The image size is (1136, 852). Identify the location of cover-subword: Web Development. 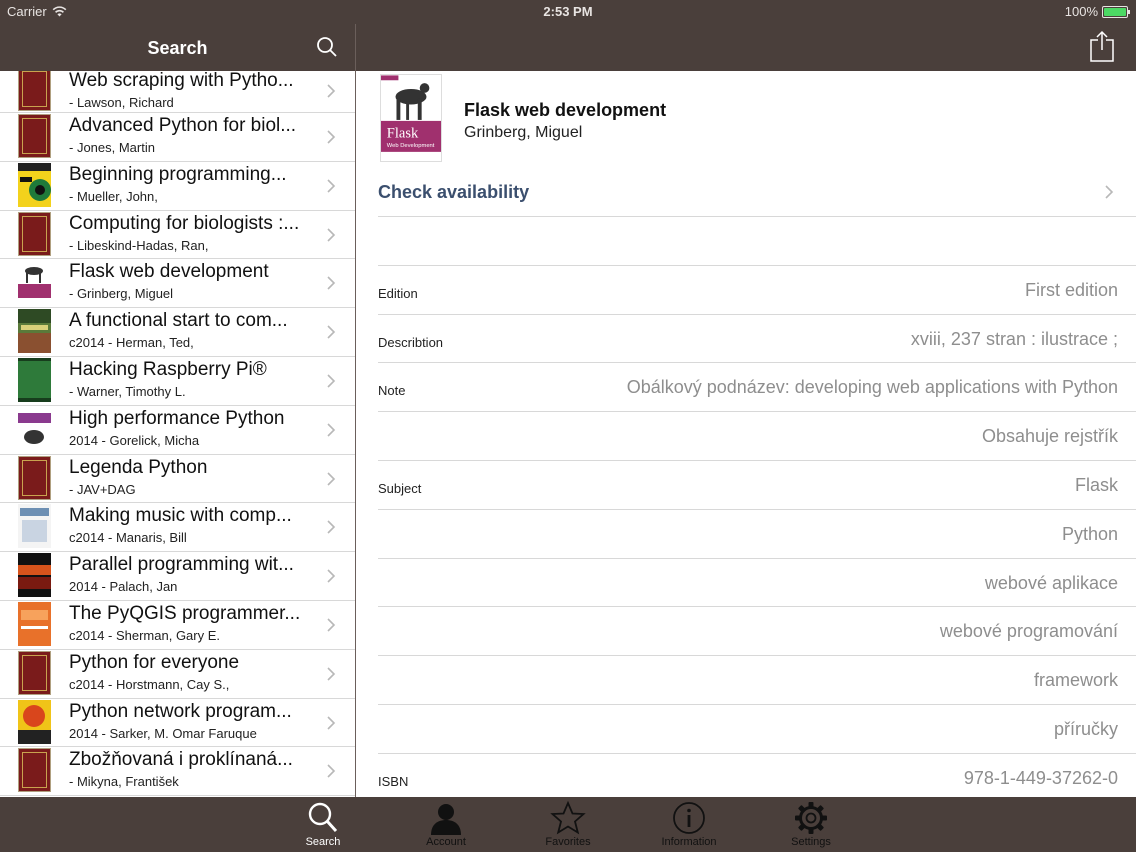
(411, 146).